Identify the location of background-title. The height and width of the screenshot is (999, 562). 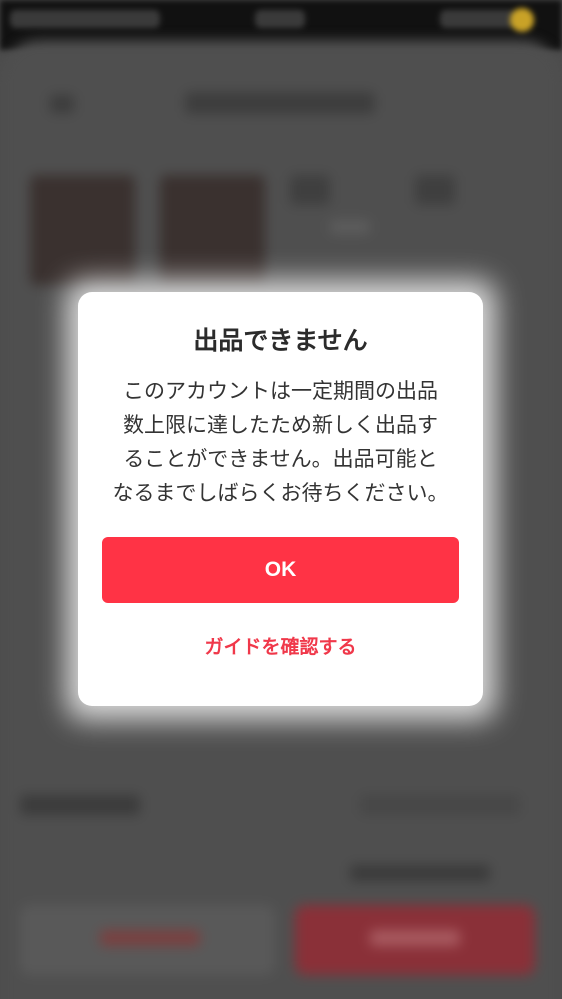
(280, 103).